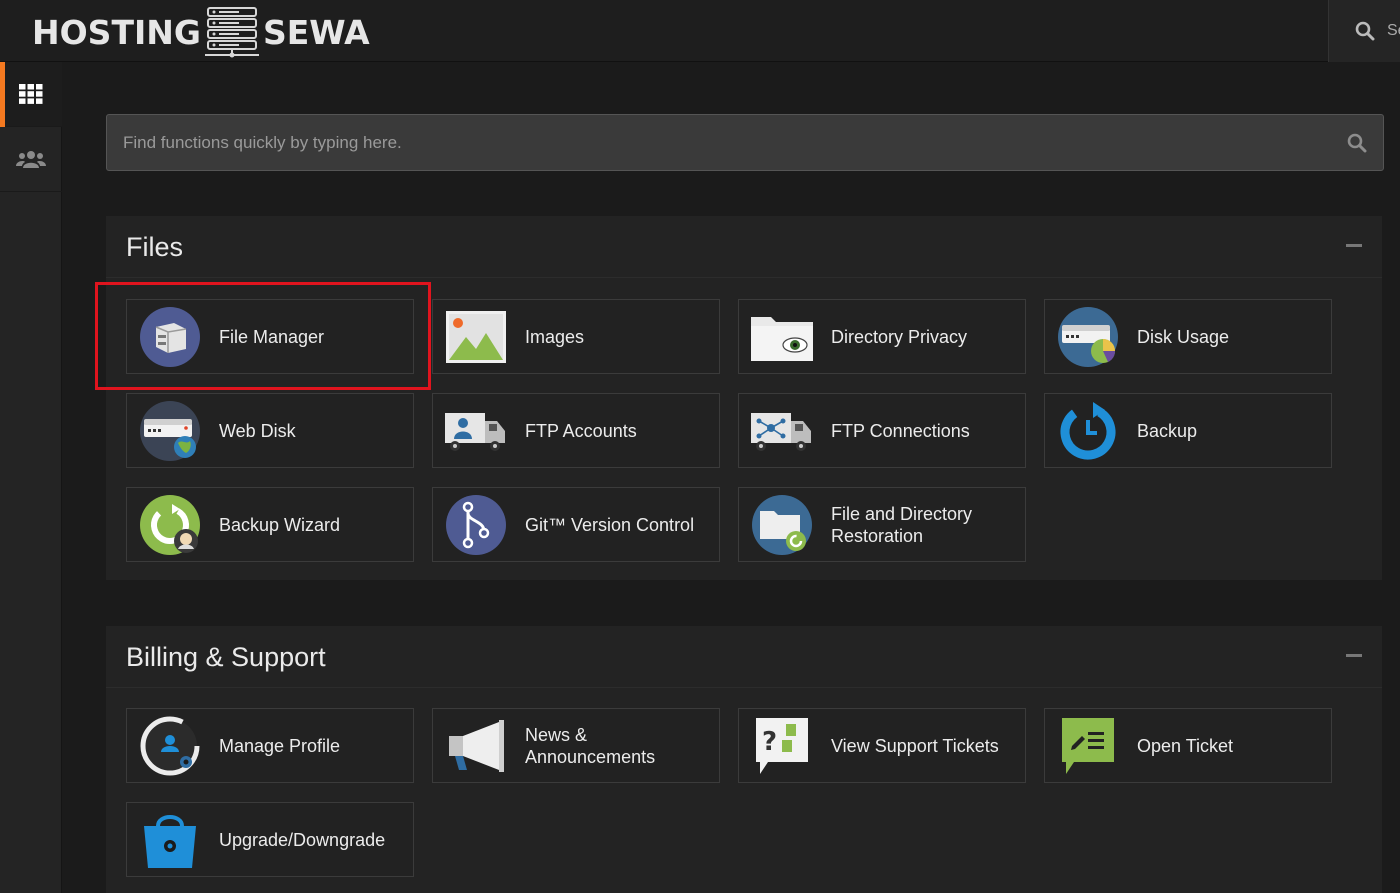 The width and height of the screenshot is (1400, 893). Describe the element at coordinates (170, 431) in the screenshot. I see `web-disk-icon` at that location.